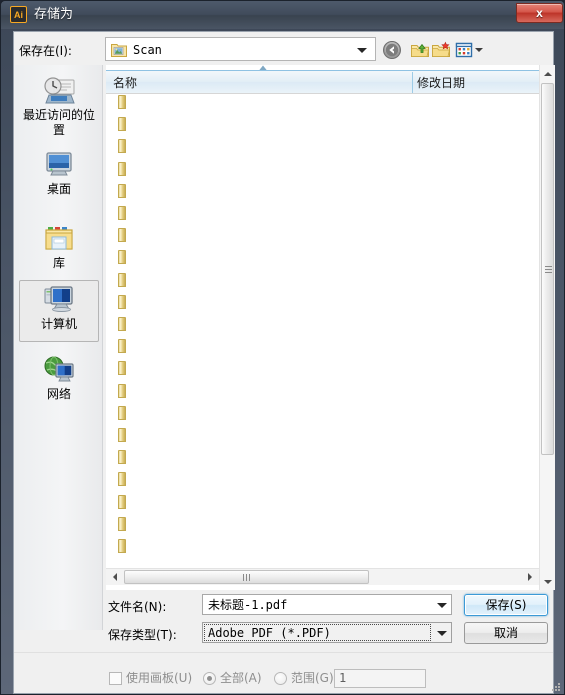  What do you see at coordinates (59, 90) in the screenshot?
I see `recent-places-icon` at bounding box center [59, 90].